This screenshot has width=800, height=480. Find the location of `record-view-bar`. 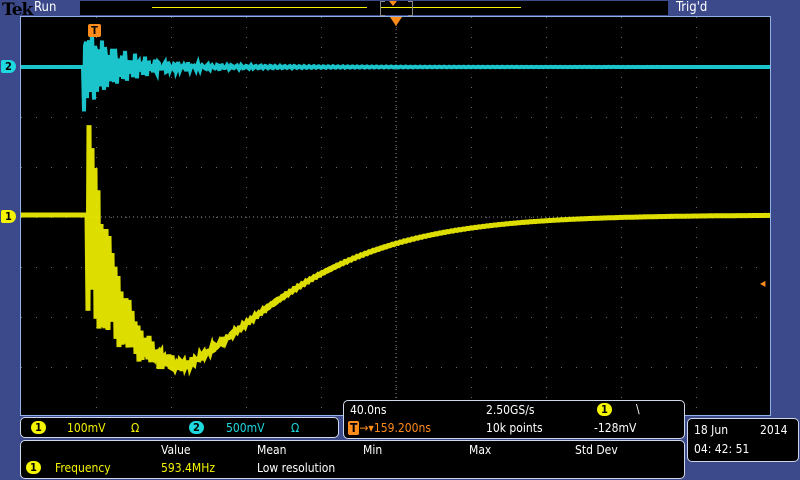

record-view-bar is located at coordinates (374, 8).